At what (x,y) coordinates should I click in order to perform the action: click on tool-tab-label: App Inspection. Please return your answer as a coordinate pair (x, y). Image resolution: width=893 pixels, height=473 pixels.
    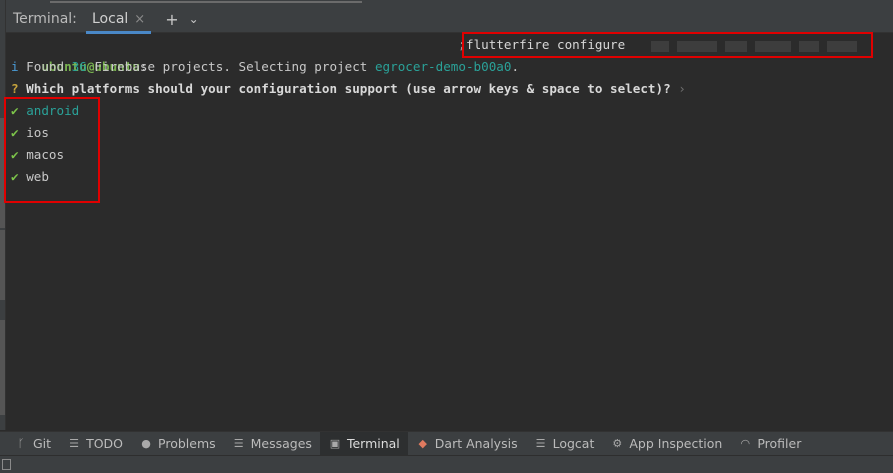
    Looking at the image, I should click on (676, 443).